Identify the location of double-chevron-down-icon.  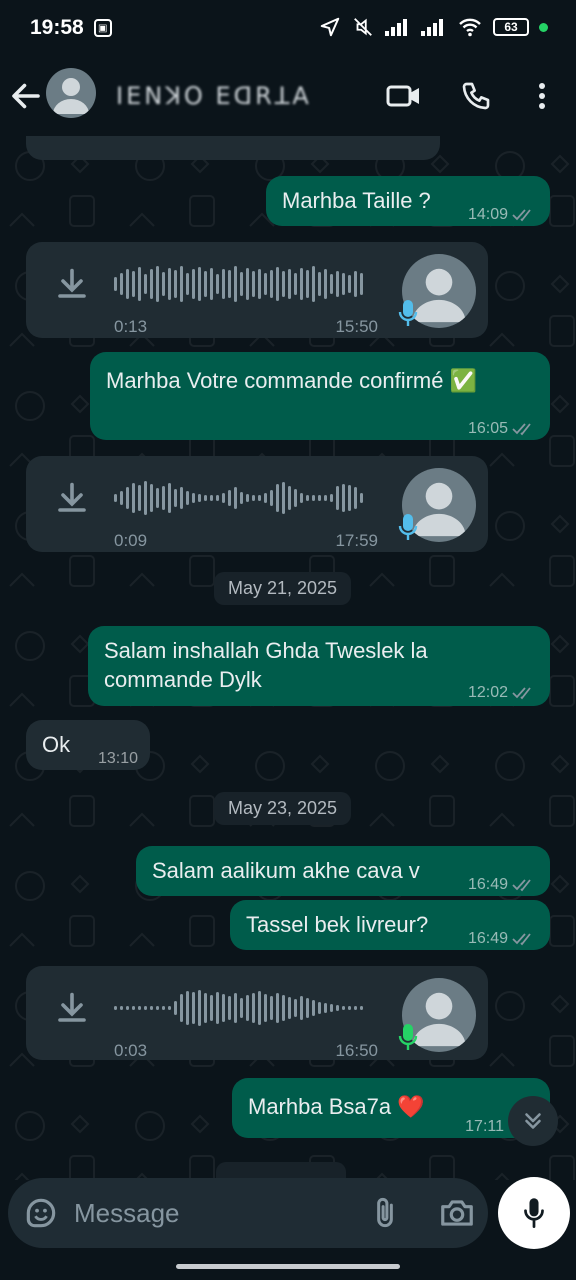
(533, 1121).